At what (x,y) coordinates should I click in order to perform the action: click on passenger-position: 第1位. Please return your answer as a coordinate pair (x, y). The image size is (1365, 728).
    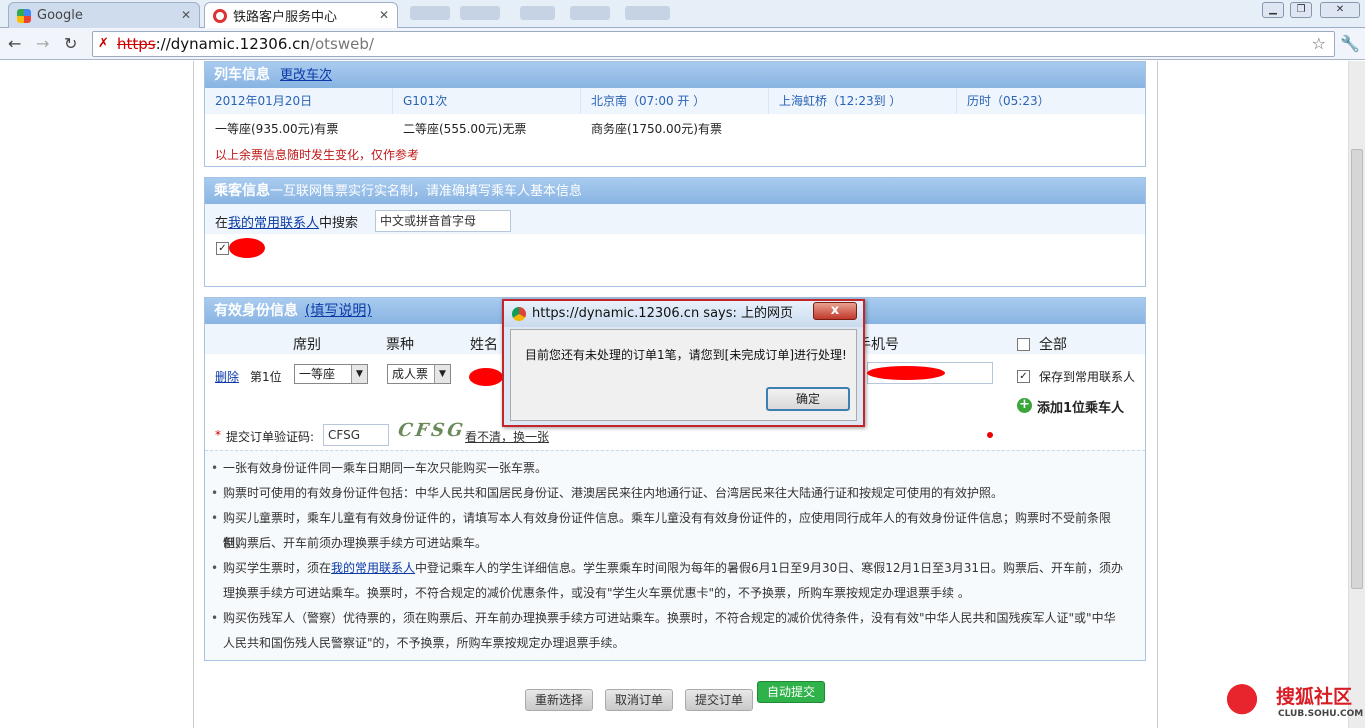
    Looking at the image, I should click on (266, 377).